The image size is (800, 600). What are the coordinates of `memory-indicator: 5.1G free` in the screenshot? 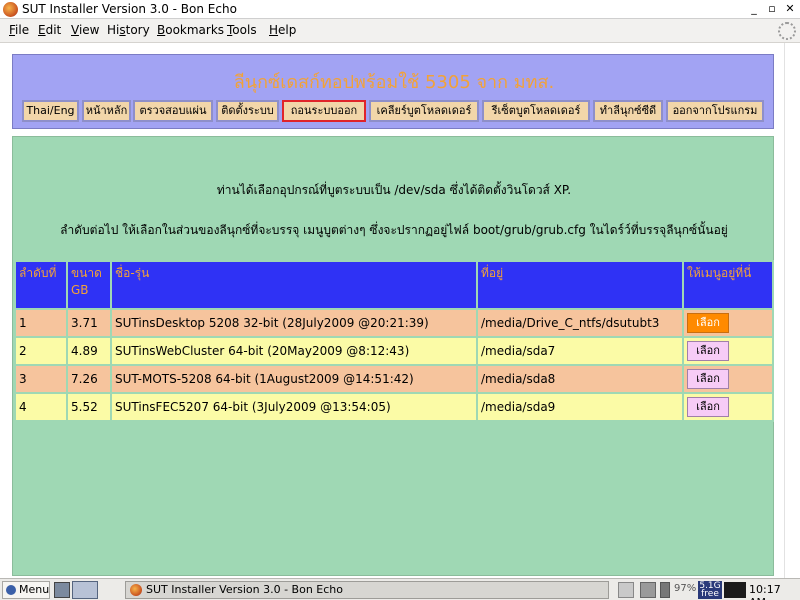 It's located at (710, 590).